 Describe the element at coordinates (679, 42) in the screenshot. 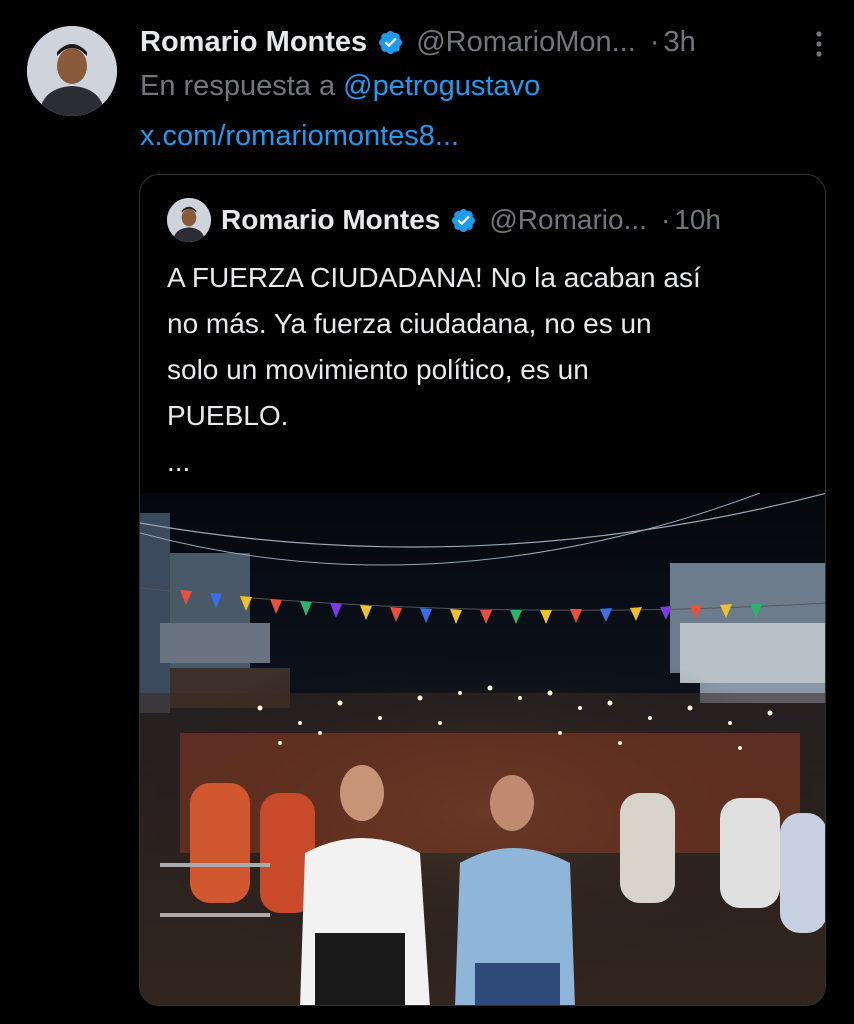

I see `tweet-time: 3h` at that location.